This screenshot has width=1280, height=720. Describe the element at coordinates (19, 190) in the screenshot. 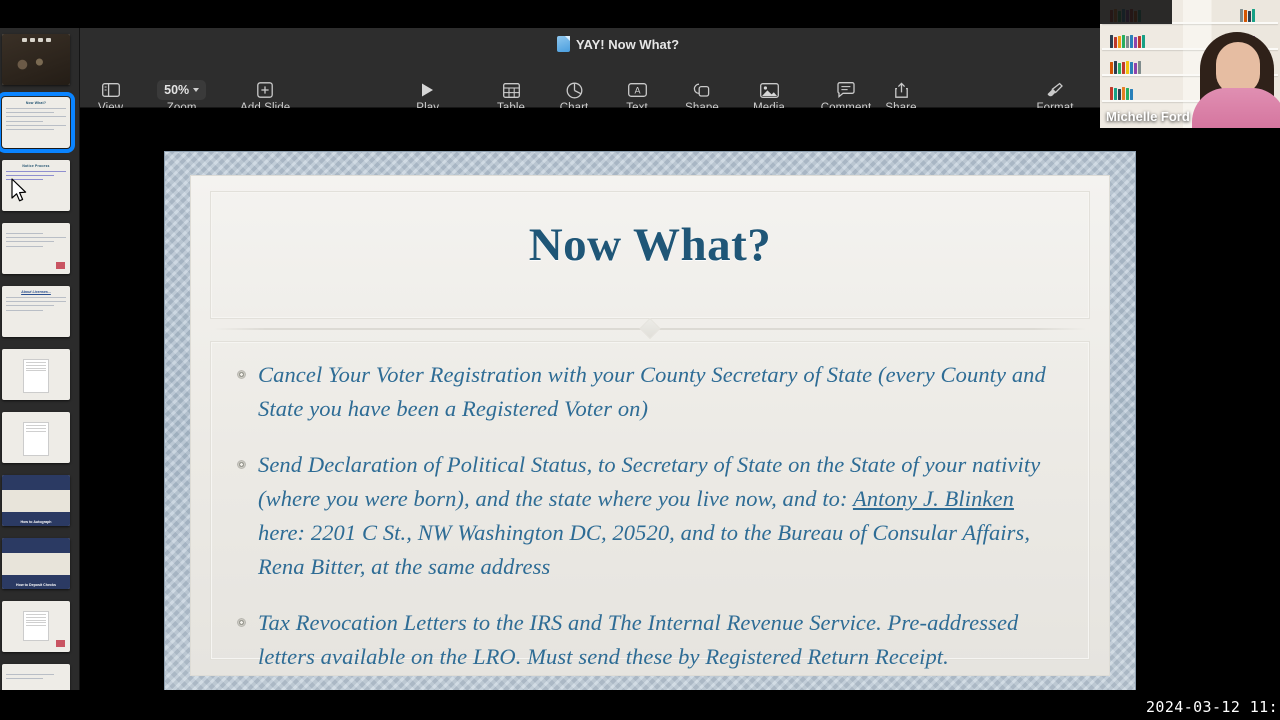

I see `mouse-cursor` at that location.